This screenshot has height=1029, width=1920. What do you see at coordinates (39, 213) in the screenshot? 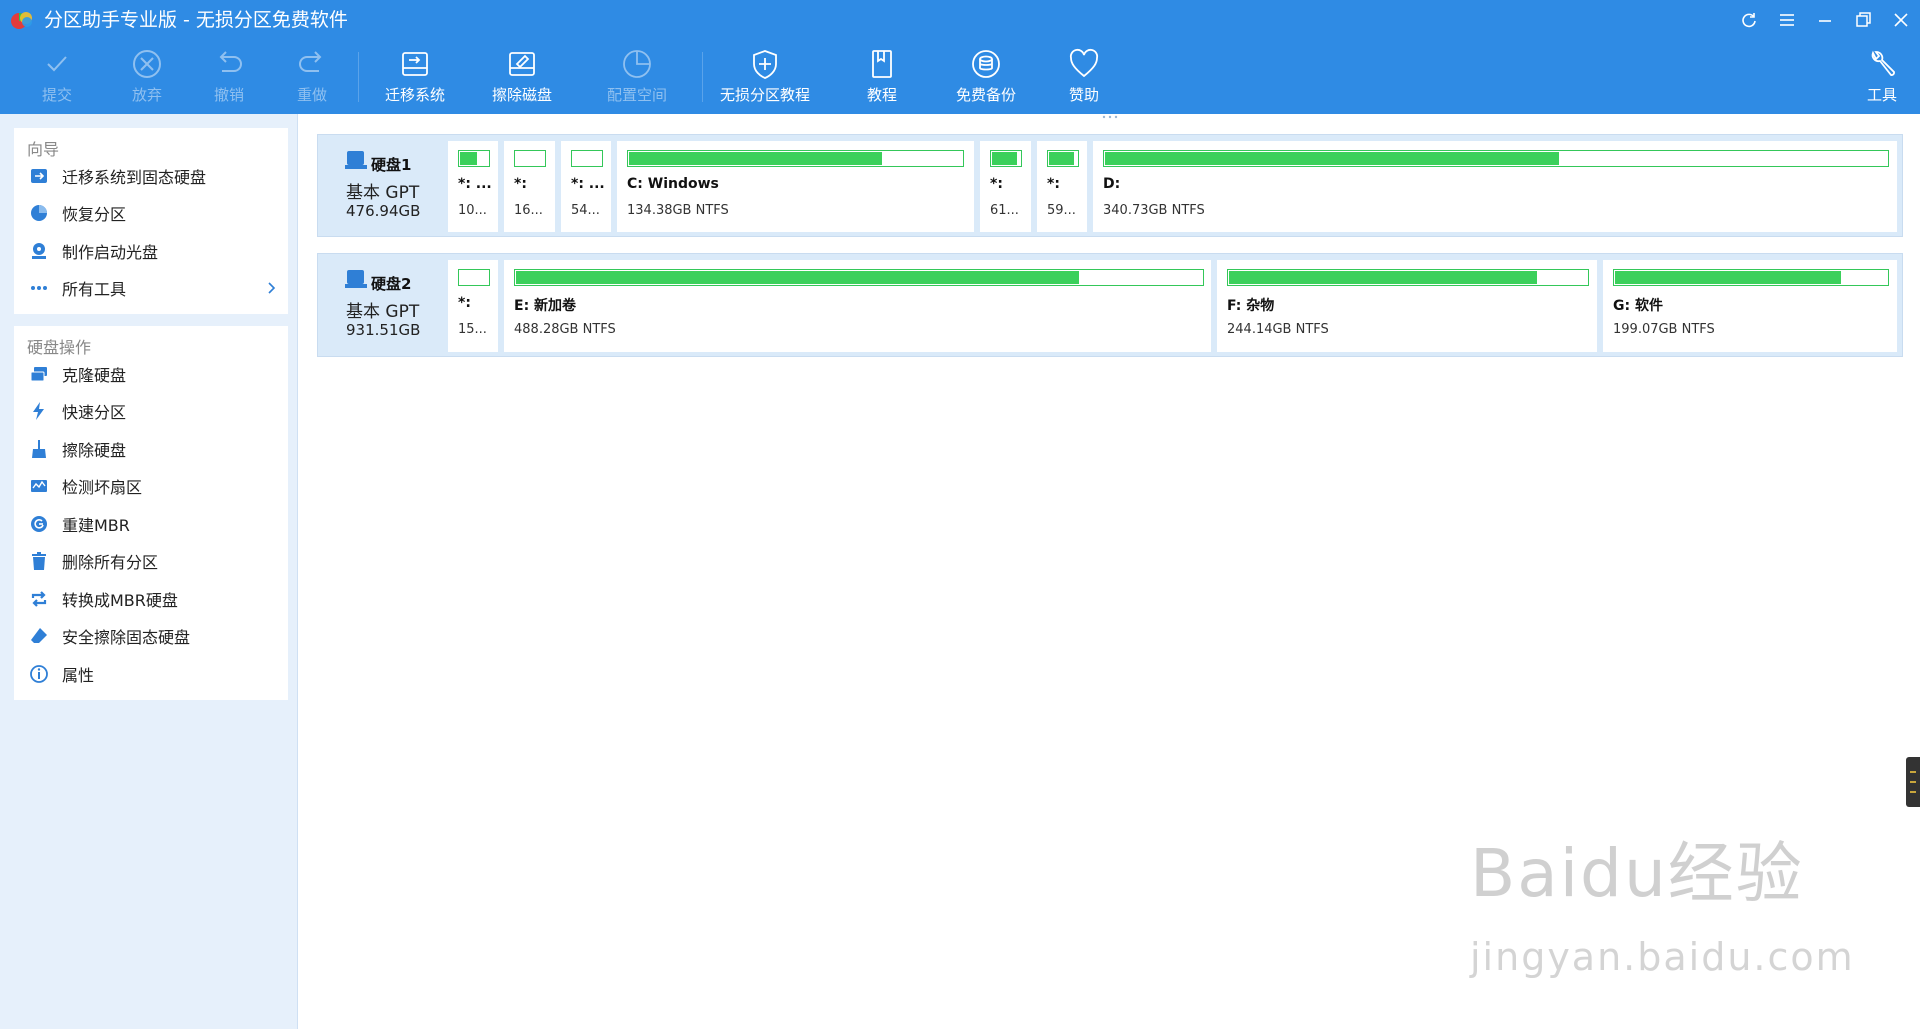
I see `recover-partition-icon` at bounding box center [39, 213].